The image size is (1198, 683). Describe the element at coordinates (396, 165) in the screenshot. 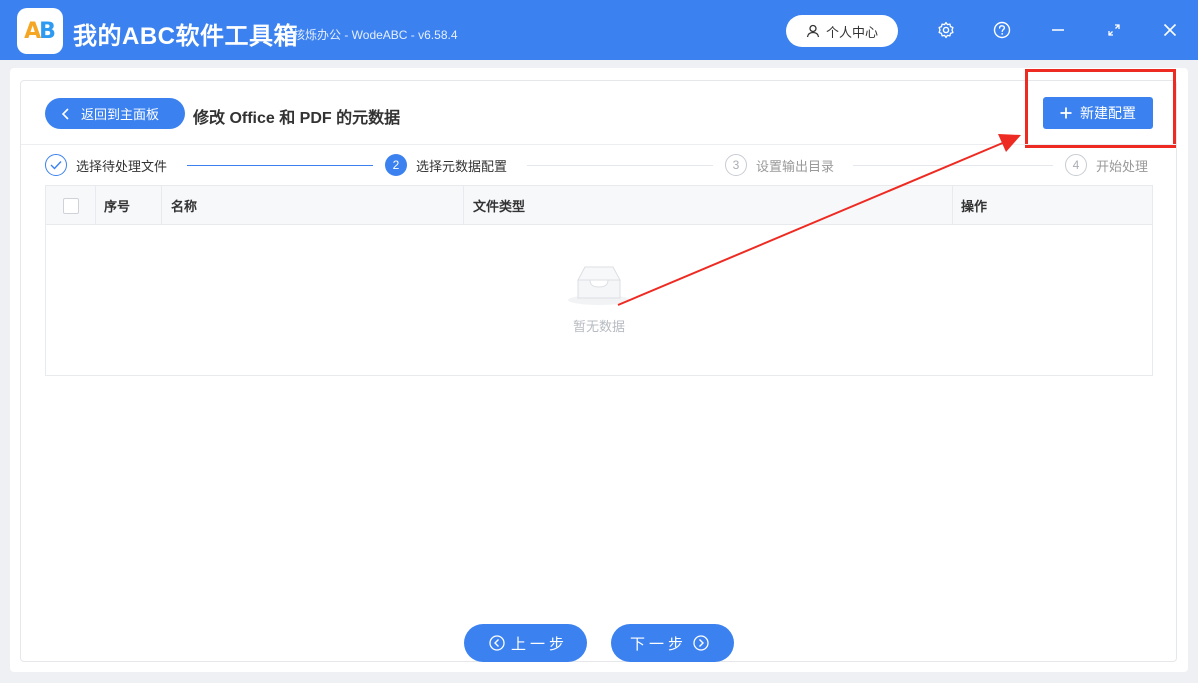

I see `step-2-number: 2` at that location.